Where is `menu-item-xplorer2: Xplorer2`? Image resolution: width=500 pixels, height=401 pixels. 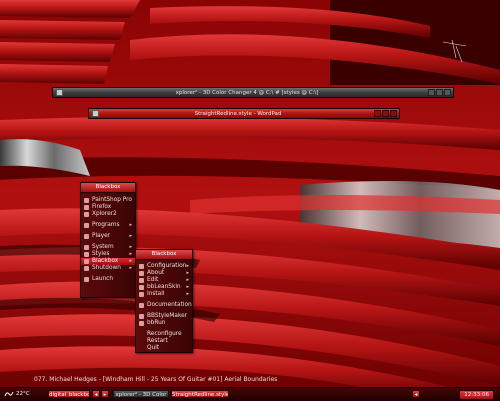 menu-item-xplorer2: Xplorer2 is located at coordinates (108, 214).